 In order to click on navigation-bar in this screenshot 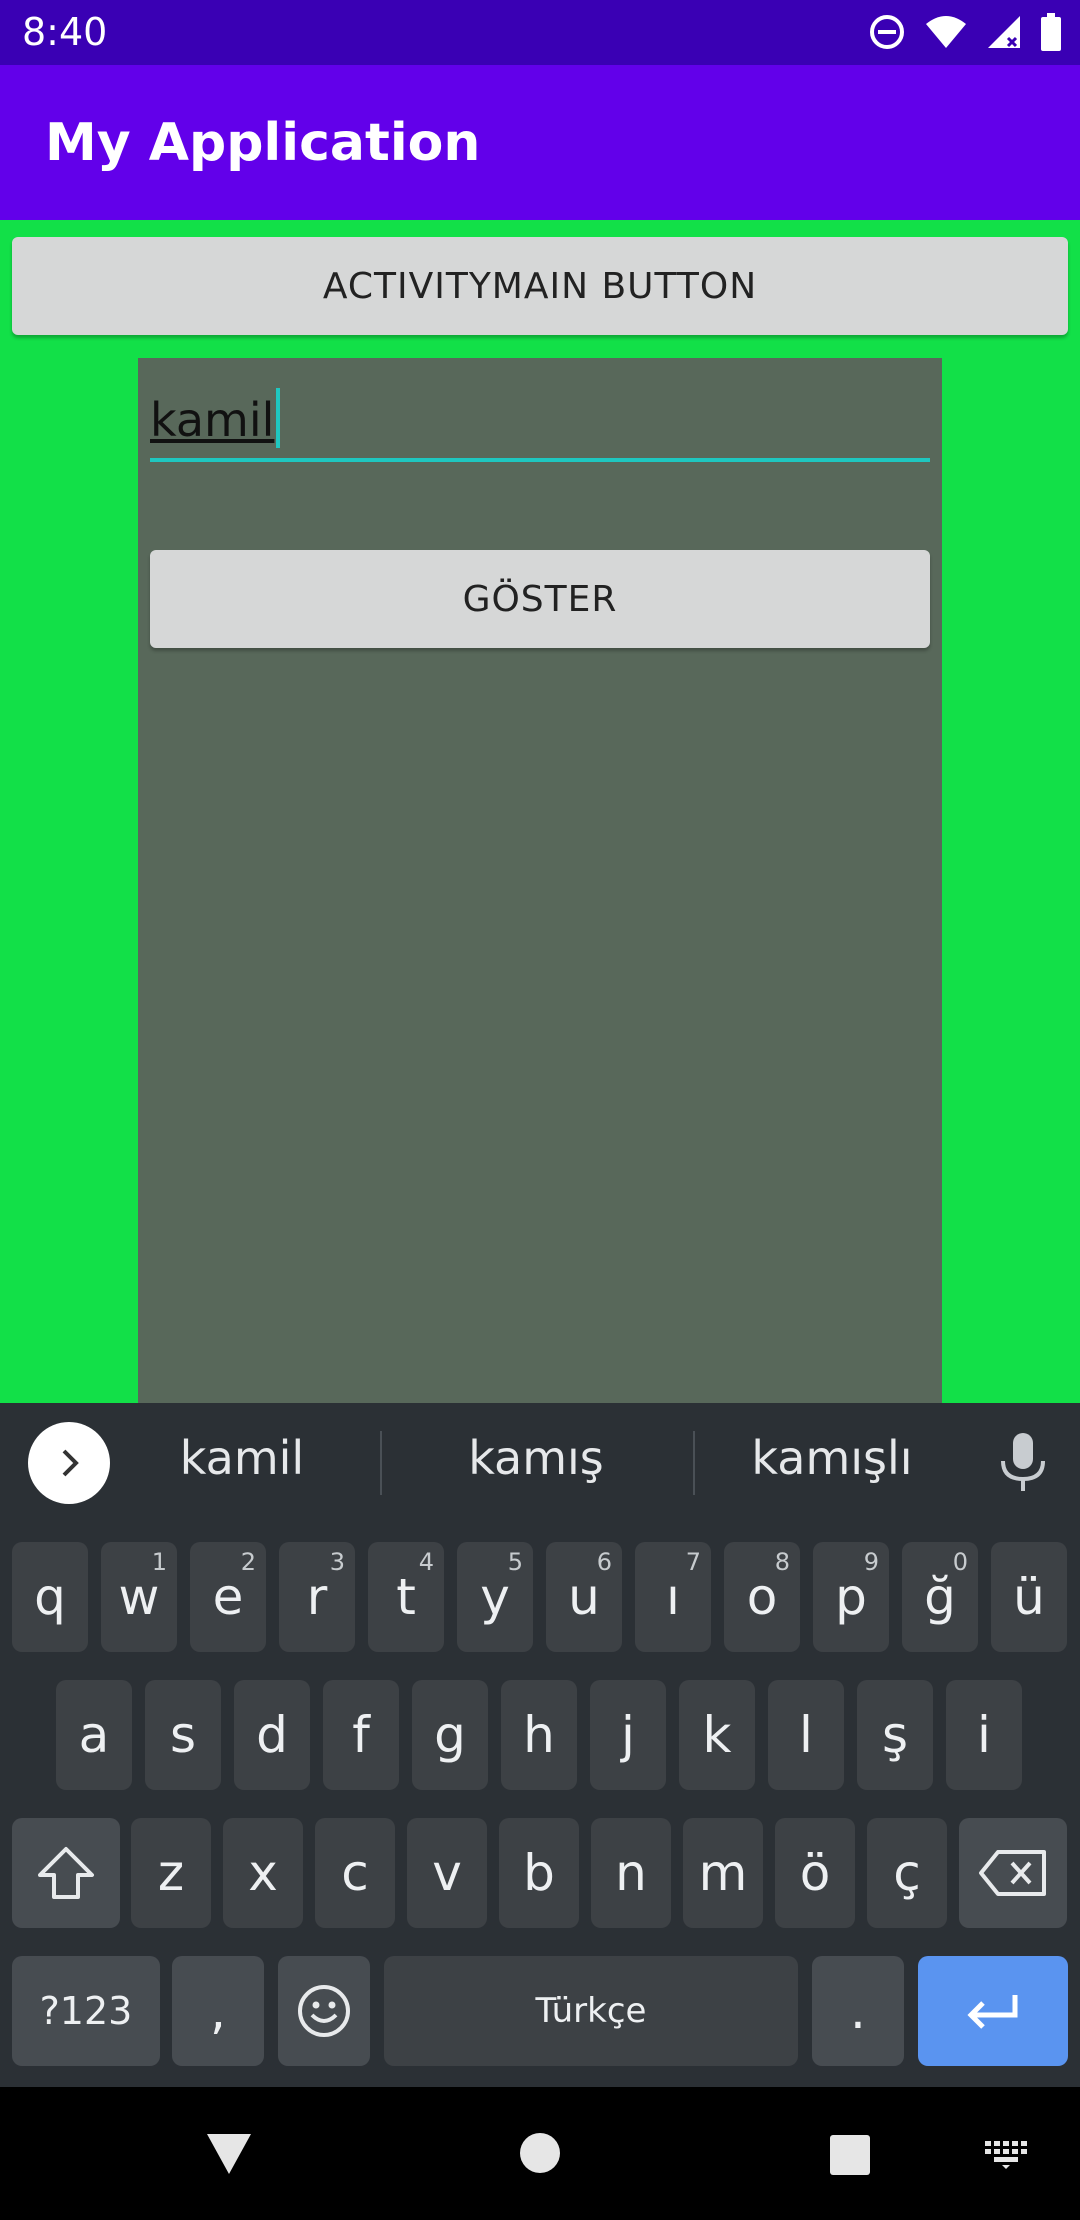, I will do `click(540, 2153)`.